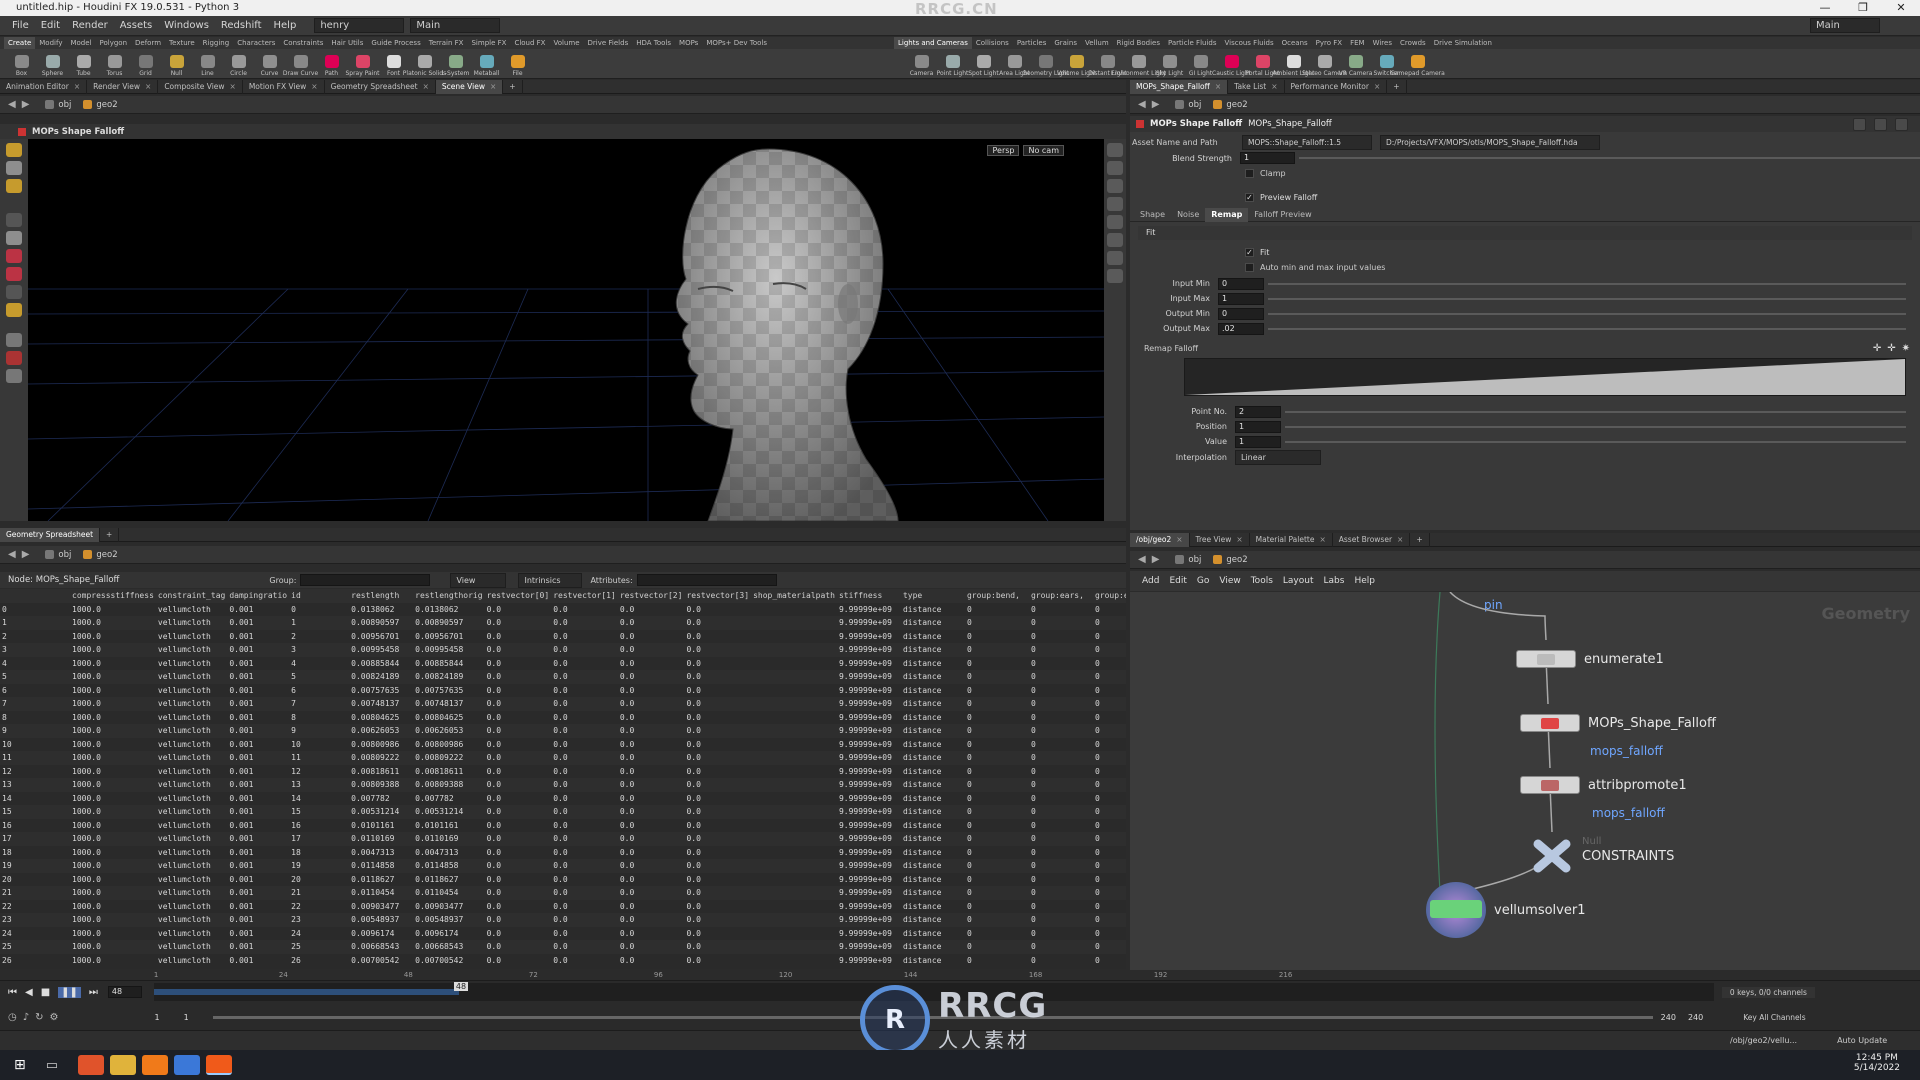 This screenshot has width=1920, height=1080. Describe the element at coordinates (1249, 43) in the screenshot. I see `shelf-tab: Viscous Fluids` at that location.